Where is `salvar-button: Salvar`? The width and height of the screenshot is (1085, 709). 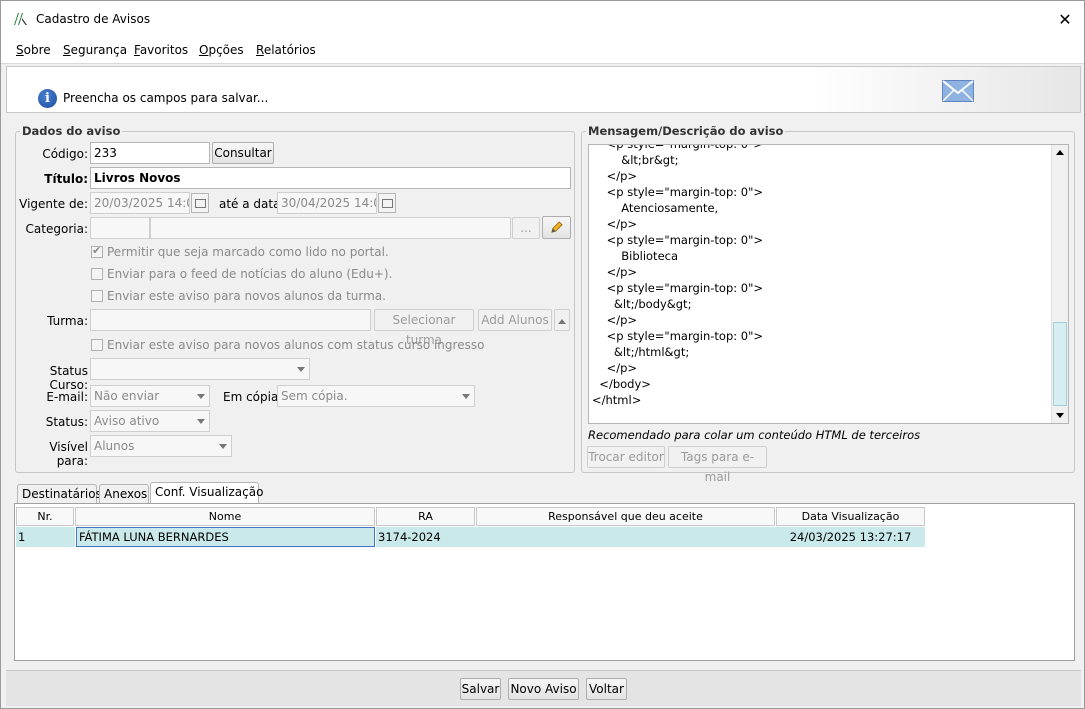 salvar-button: Salvar is located at coordinates (480, 689).